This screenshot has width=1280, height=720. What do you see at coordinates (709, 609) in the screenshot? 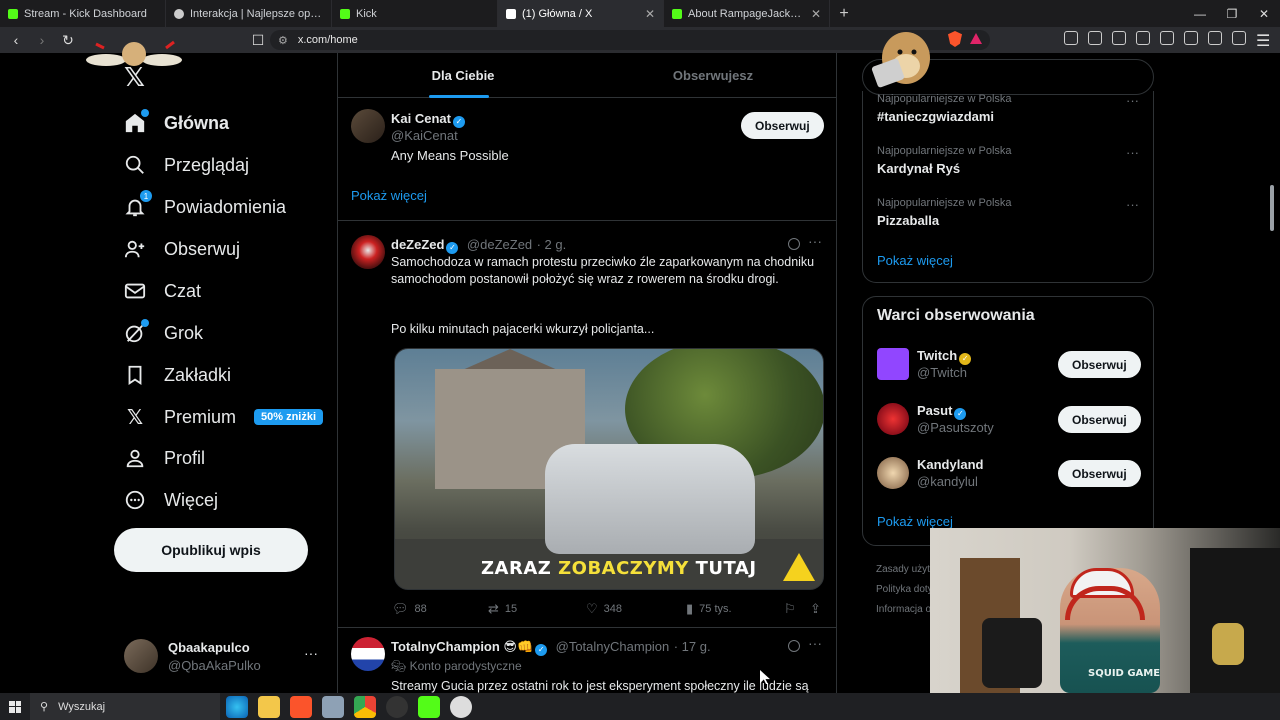
I see `views-button: ▮ 75 tys.` at bounding box center [709, 609].